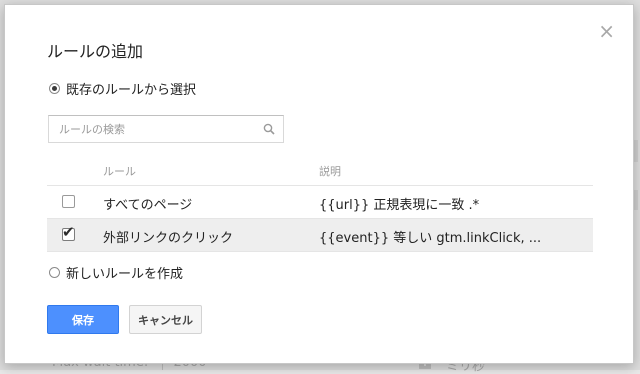  What do you see at coordinates (330, 171) in the screenshot?
I see `column-header-description: 説明` at bounding box center [330, 171].